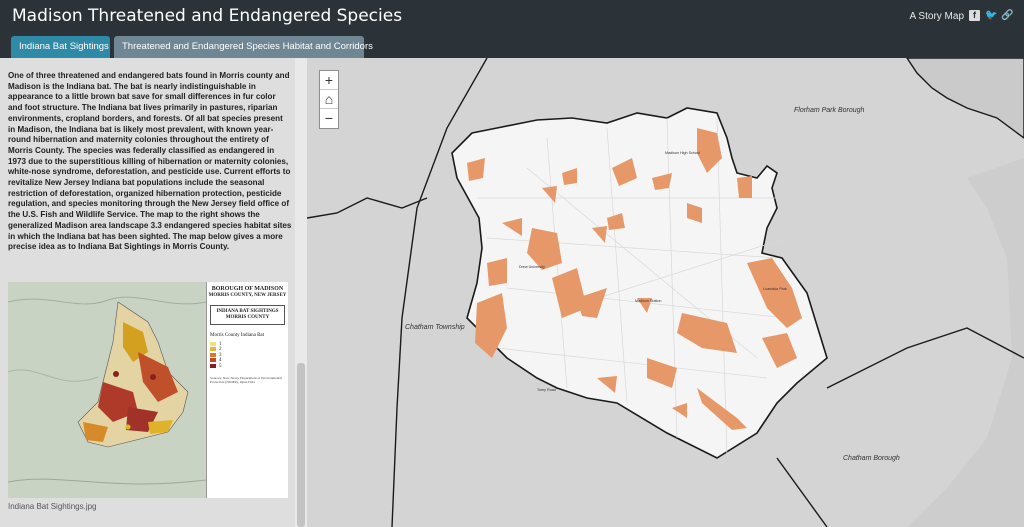 This screenshot has width=1024, height=527. What do you see at coordinates (52, 506) in the screenshot?
I see `image-caption: Indiana Bat Sightings.jpg` at bounding box center [52, 506].